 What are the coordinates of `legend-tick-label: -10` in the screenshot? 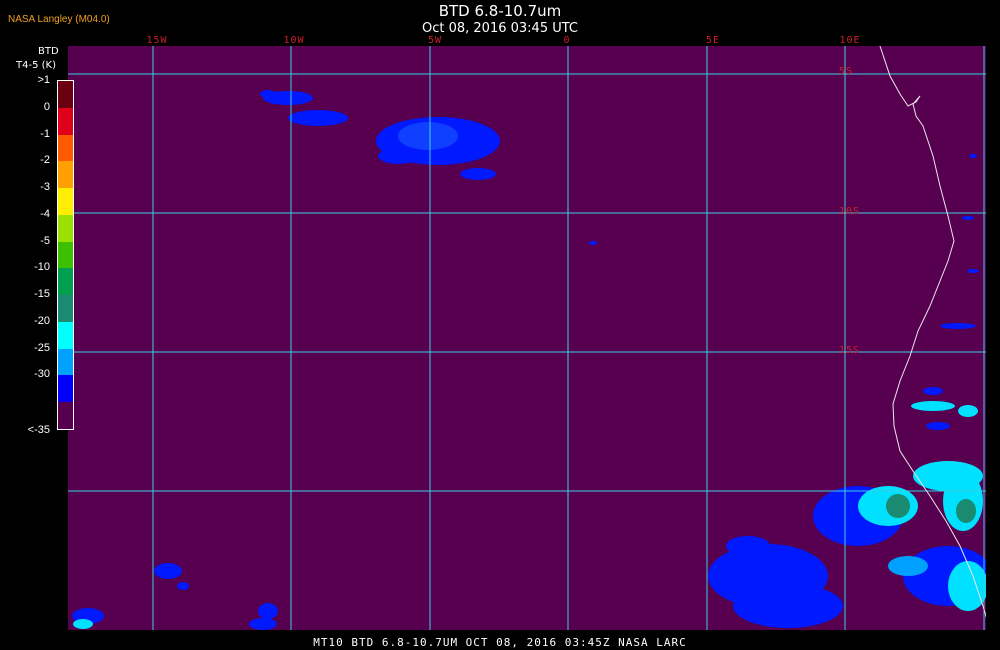 It's located at (42, 267).